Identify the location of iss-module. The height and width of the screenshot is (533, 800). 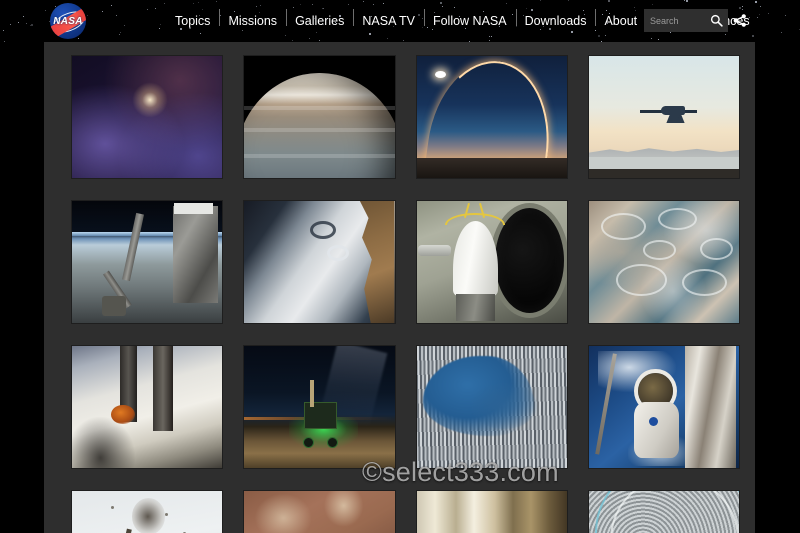
(195, 254).